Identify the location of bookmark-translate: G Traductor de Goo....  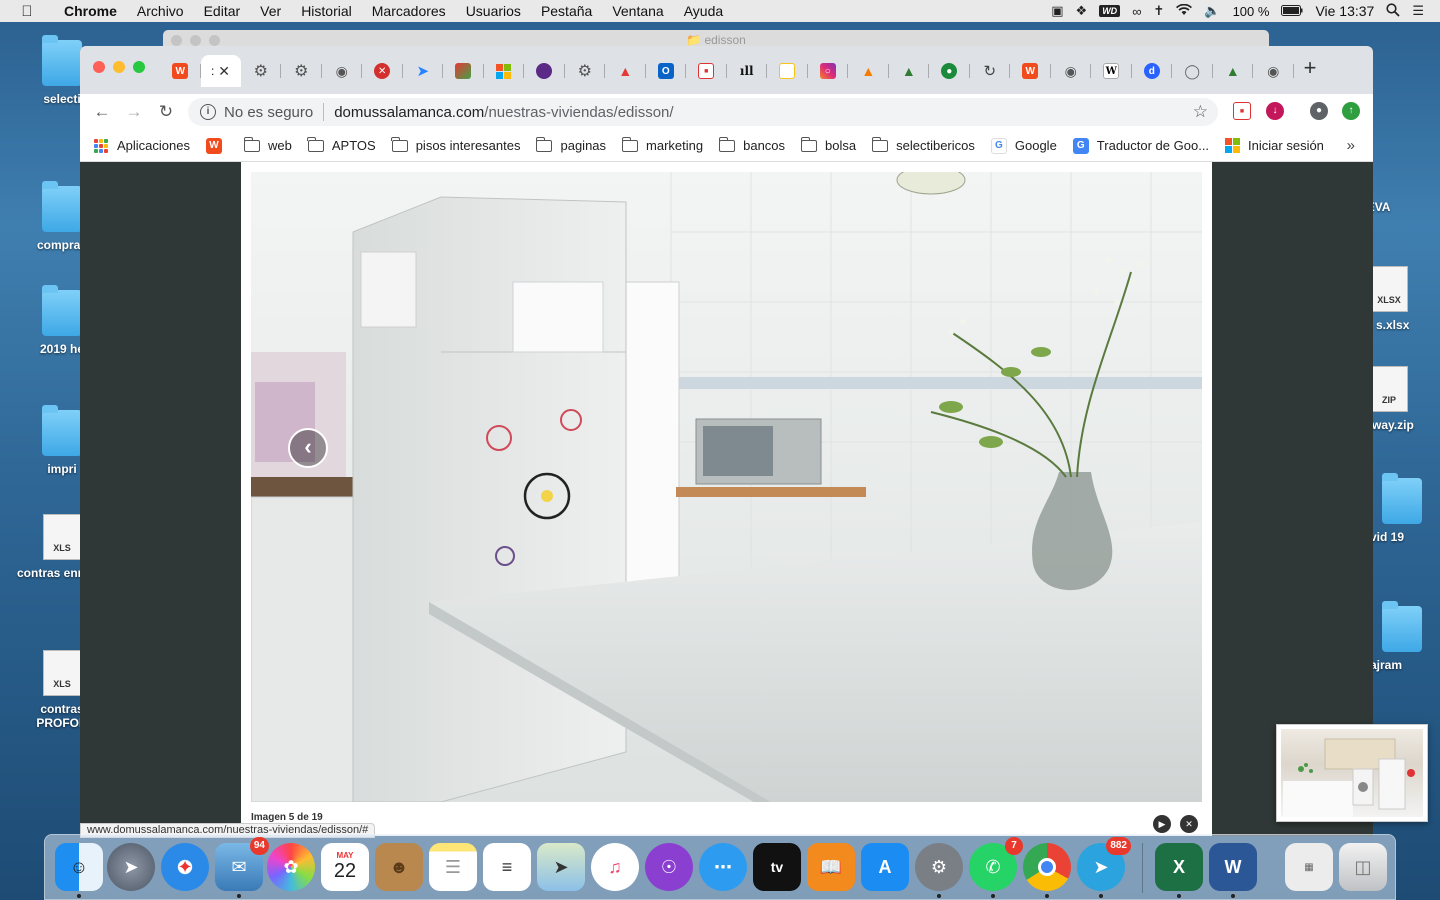
(1140, 145).